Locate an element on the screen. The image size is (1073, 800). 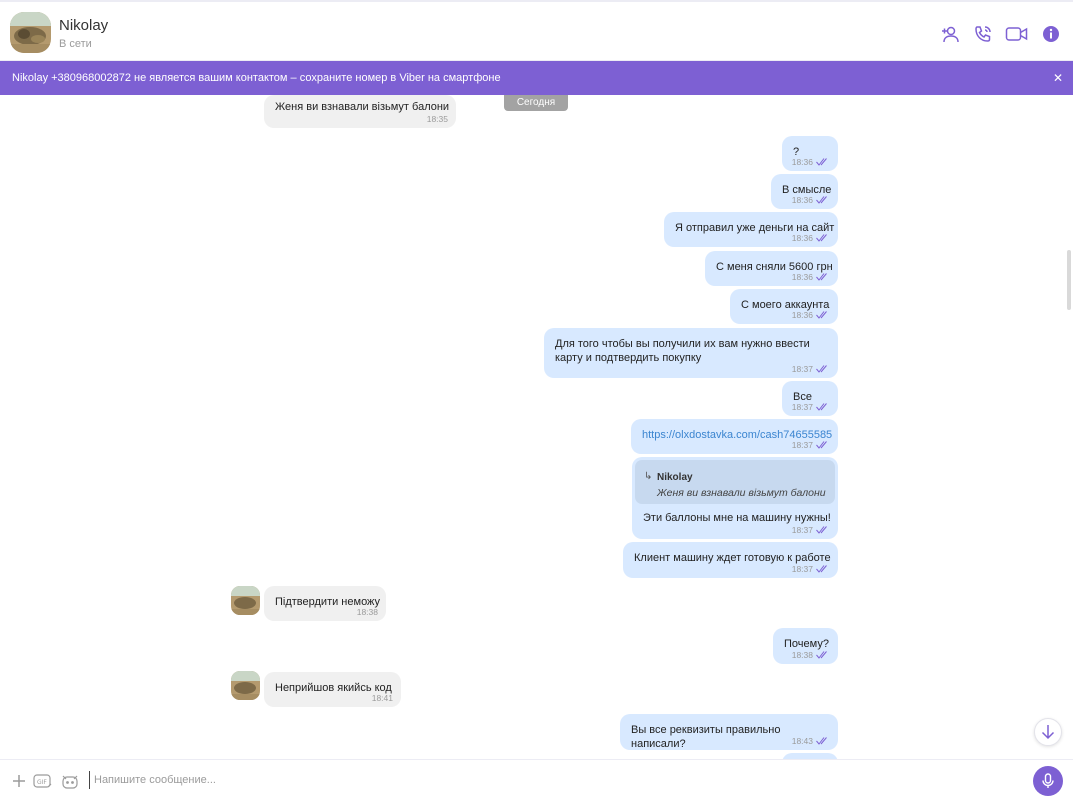
voice-message-button is located at coordinates (1048, 781).